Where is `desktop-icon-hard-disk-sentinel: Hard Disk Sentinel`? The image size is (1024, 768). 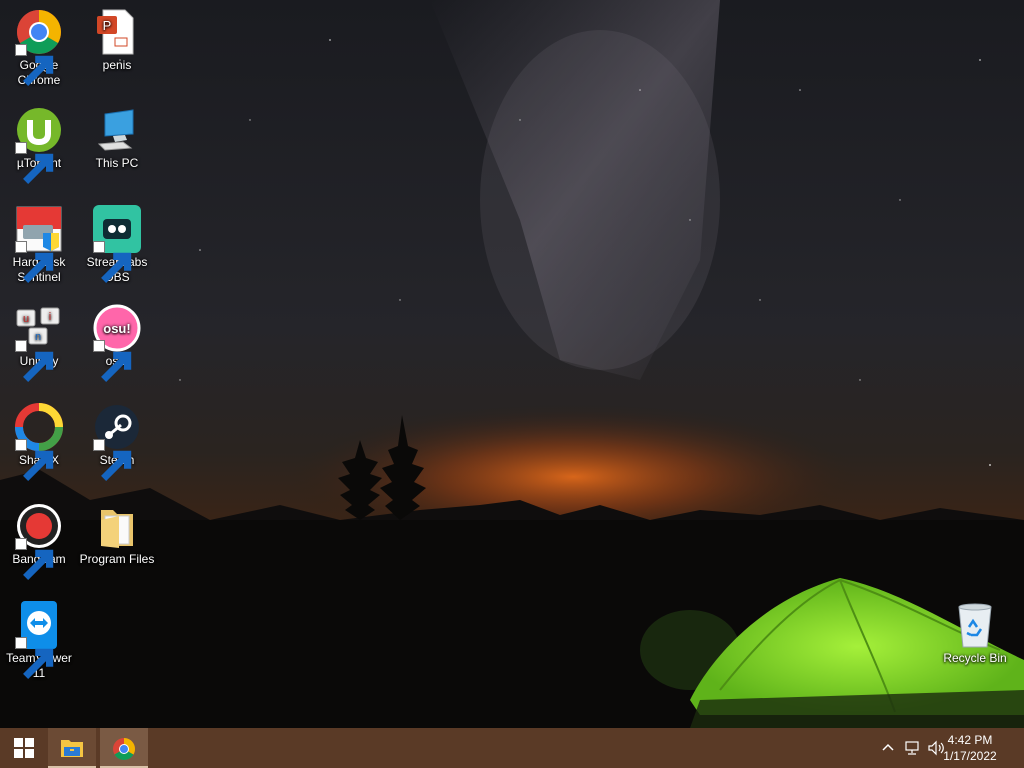 desktop-icon-hard-disk-sentinel: Hard Disk Sentinel is located at coordinates (39, 245).